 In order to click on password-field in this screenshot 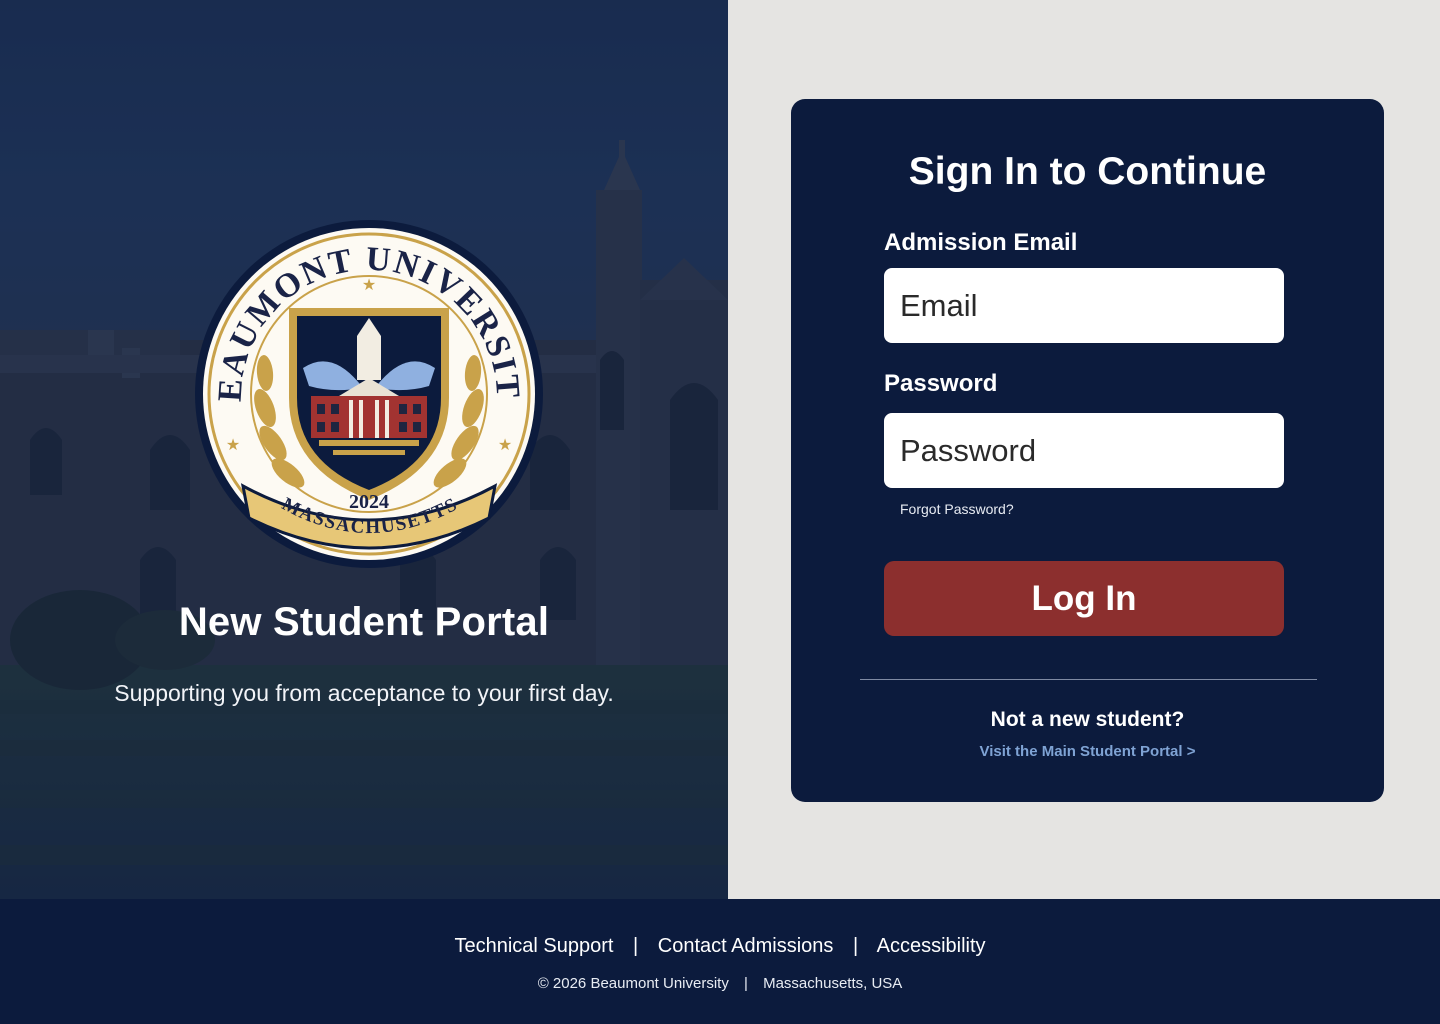, I will do `click(1084, 450)`.